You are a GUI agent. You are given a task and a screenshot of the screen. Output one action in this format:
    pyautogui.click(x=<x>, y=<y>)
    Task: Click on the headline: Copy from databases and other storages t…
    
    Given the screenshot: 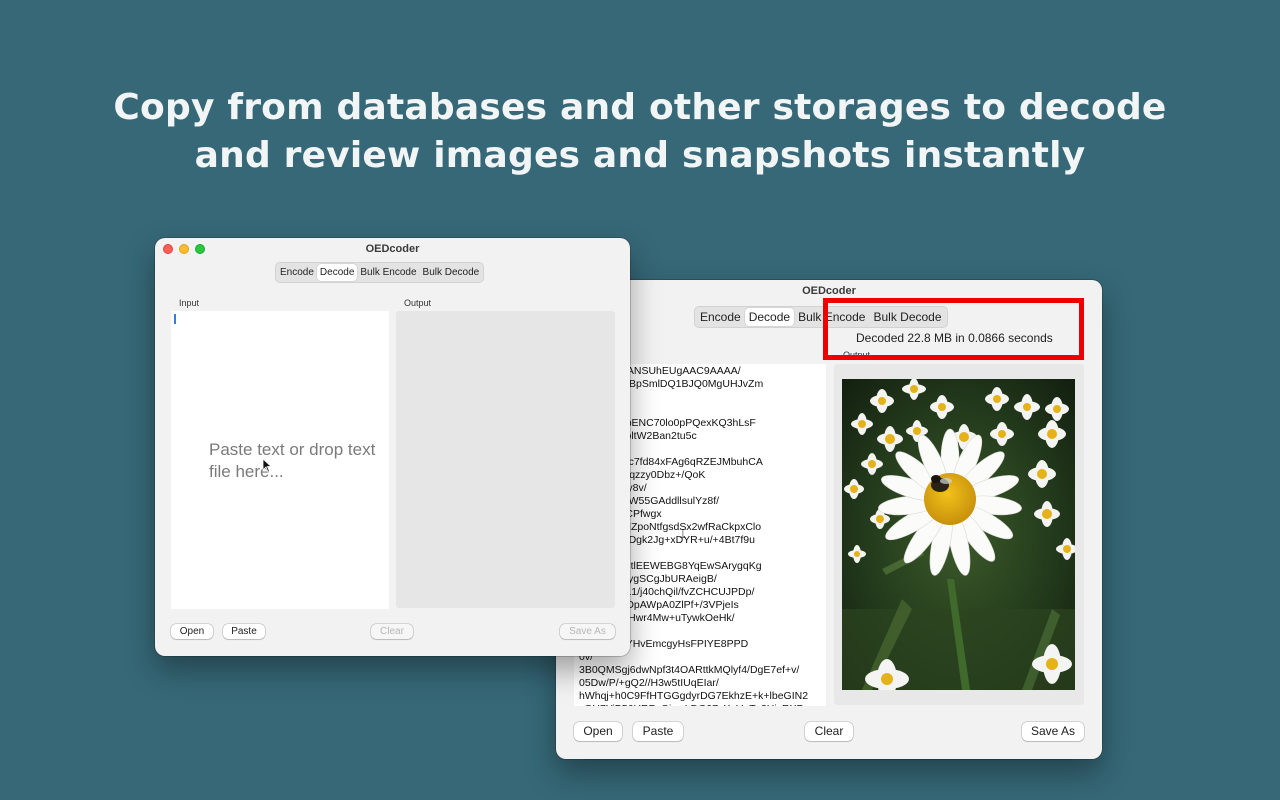 What is the action you would take?
    pyautogui.click(x=640, y=132)
    